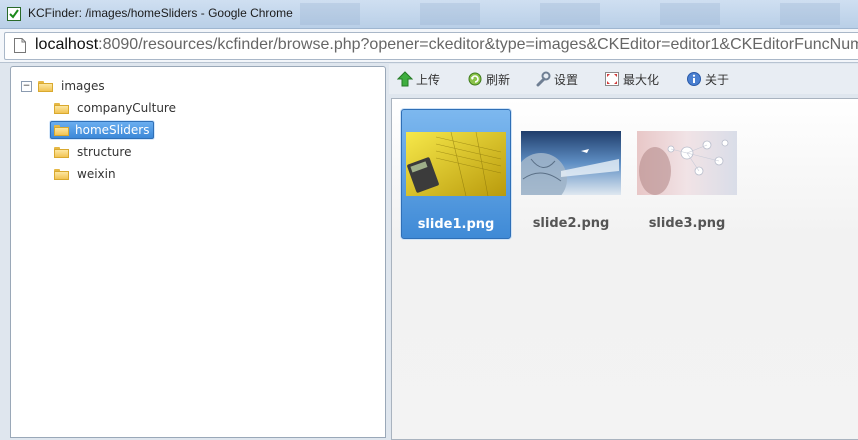  I want to click on maximize-button: 最大化, so click(631, 79).